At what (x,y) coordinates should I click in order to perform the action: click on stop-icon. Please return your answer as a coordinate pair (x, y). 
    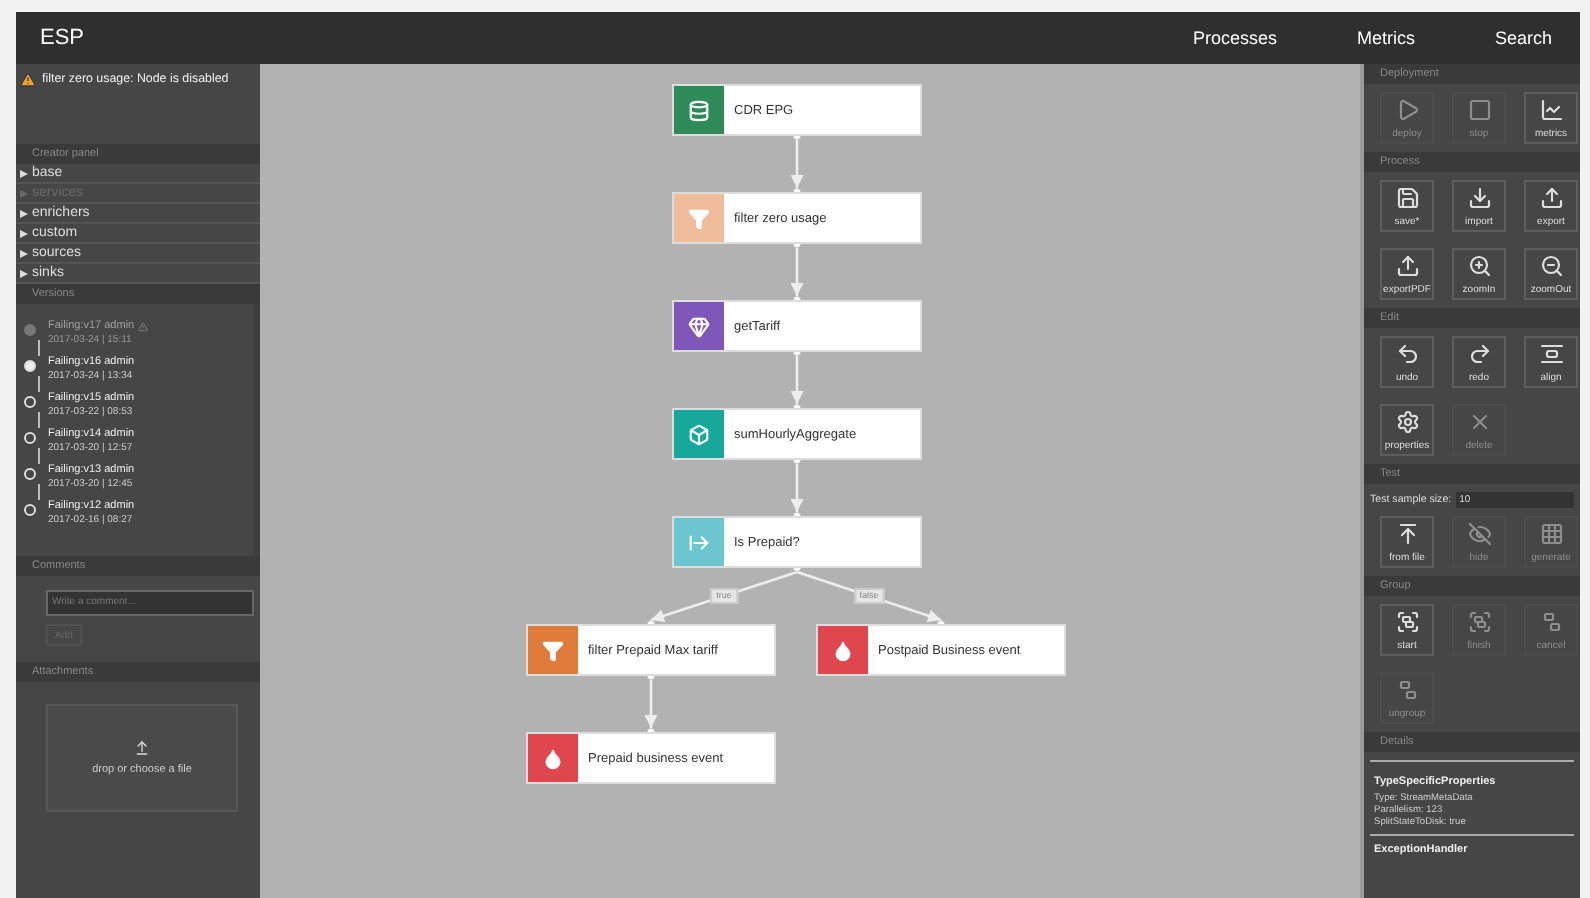
    Looking at the image, I should click on (1479, 110).